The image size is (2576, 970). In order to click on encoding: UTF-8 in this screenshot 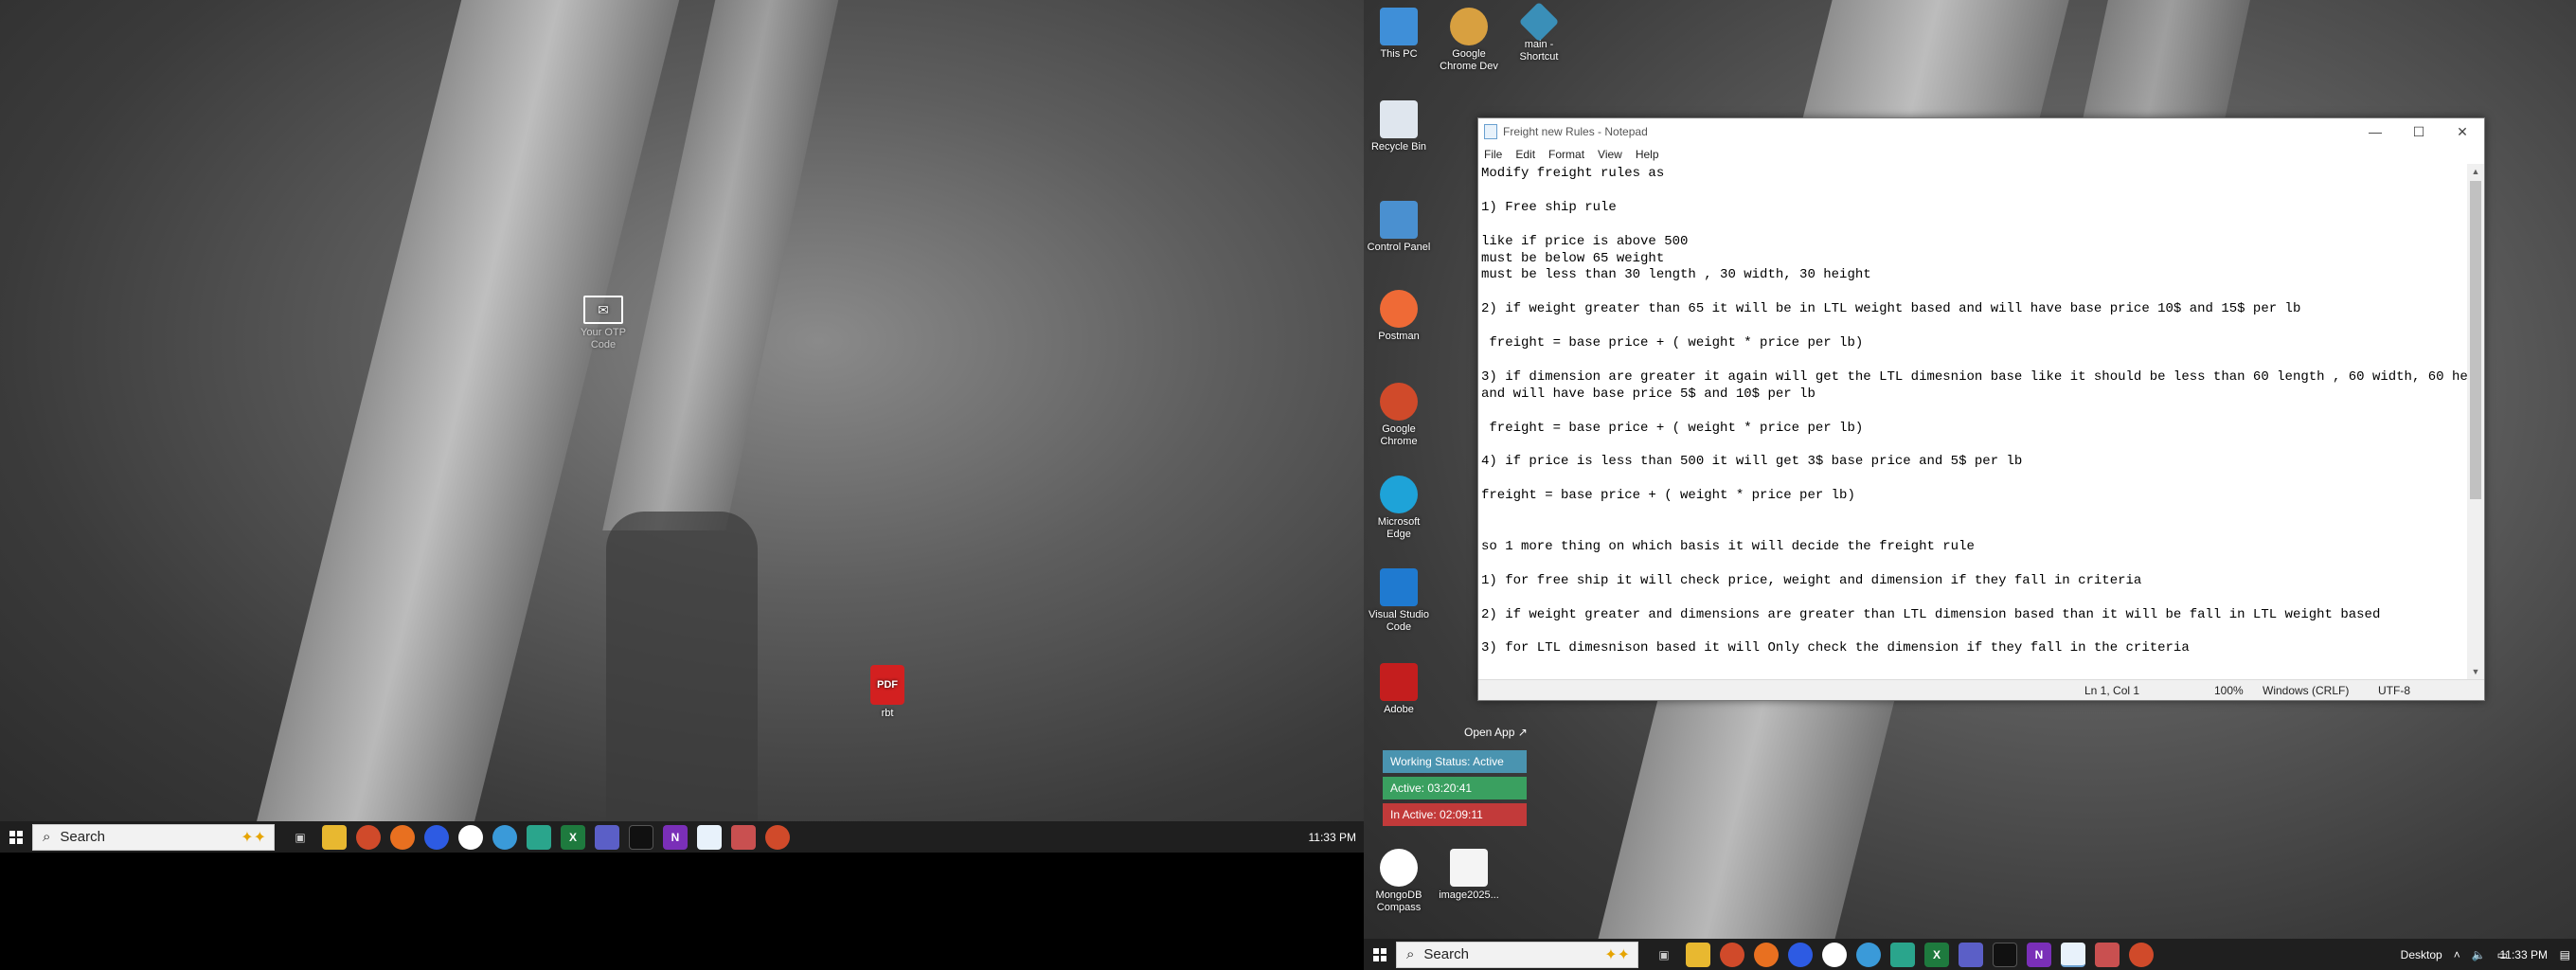, I will do `click(2394, 690)`.